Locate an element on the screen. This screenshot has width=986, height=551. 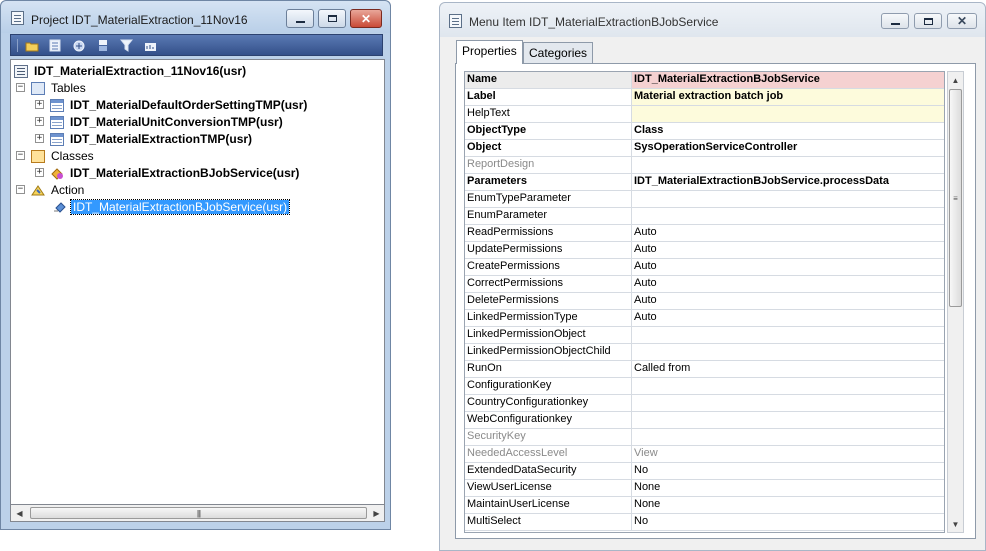
property-row: LinkedPermissionType Auto is located at coordinates (704, 318).